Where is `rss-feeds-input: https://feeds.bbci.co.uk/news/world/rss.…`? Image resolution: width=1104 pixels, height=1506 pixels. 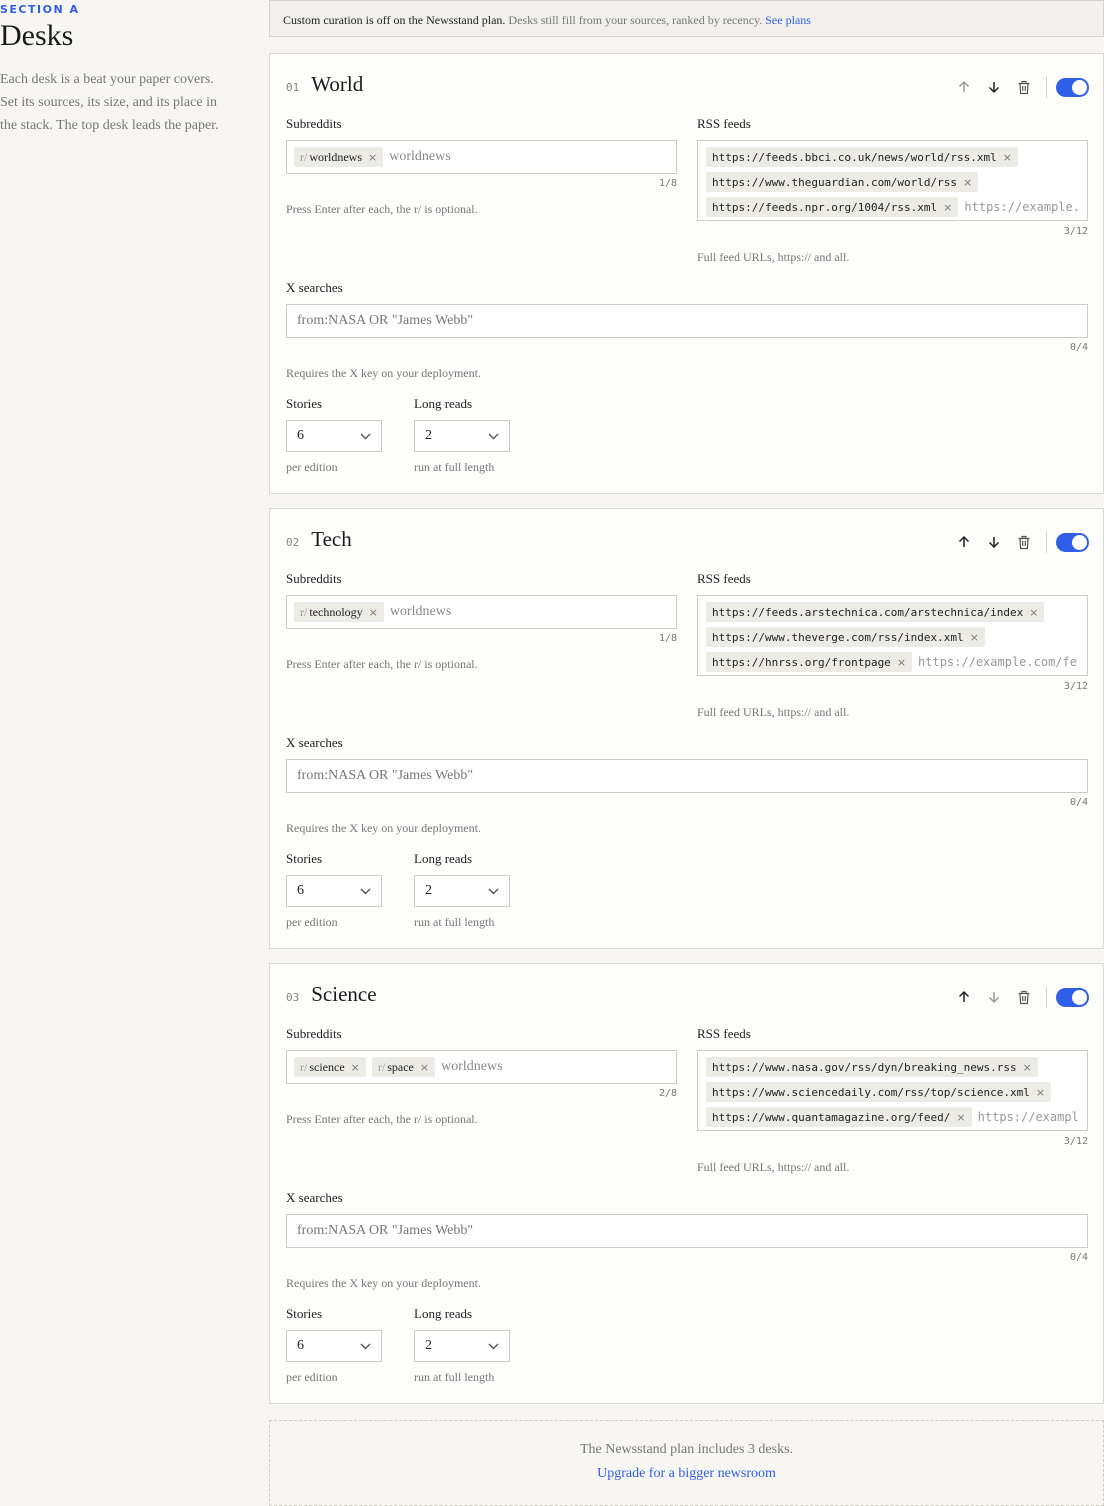 rss-feeds-input: https://feeds.bbci.co.uk/news/world/rss.… is located at coordinates (892, 180).